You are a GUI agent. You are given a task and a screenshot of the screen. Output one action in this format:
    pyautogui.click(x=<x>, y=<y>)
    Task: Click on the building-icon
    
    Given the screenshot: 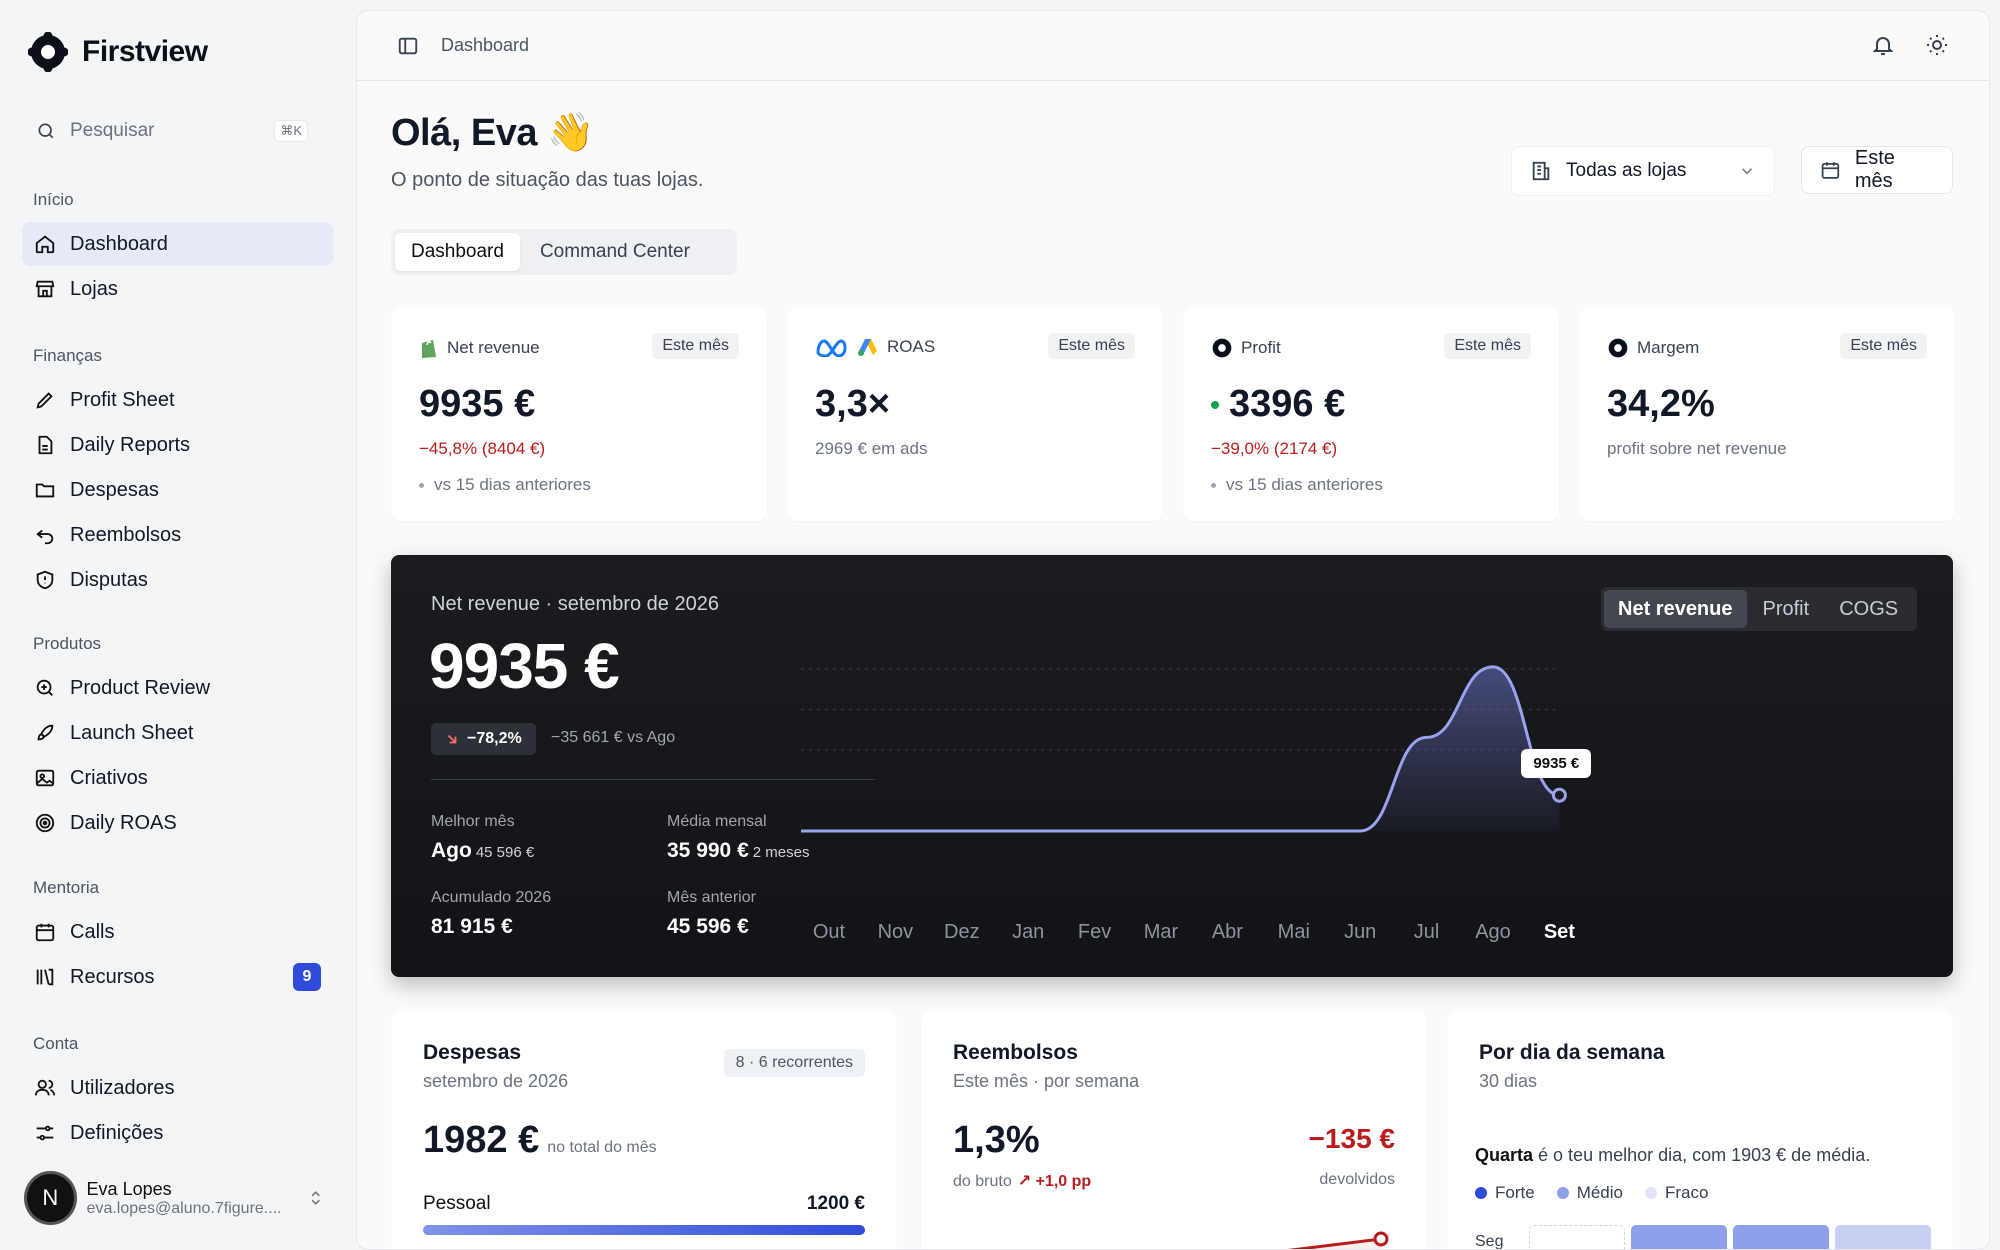 What is the action you would take?
    pyautogui.click(x=1541, y=171)
    